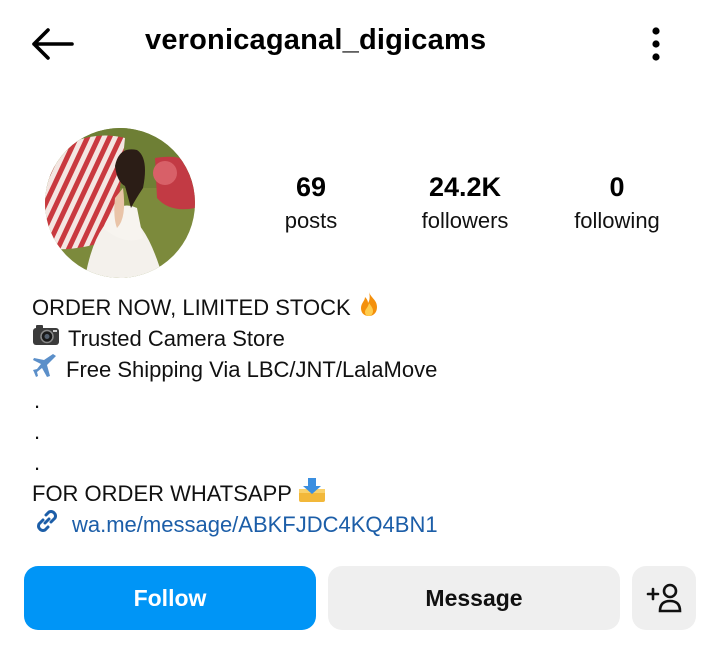 This screenshot has height=658, width=720. Describe the element at coordinates (465, 204) in the screenshot. I see `followers-count: 24.2K followers` at that location.